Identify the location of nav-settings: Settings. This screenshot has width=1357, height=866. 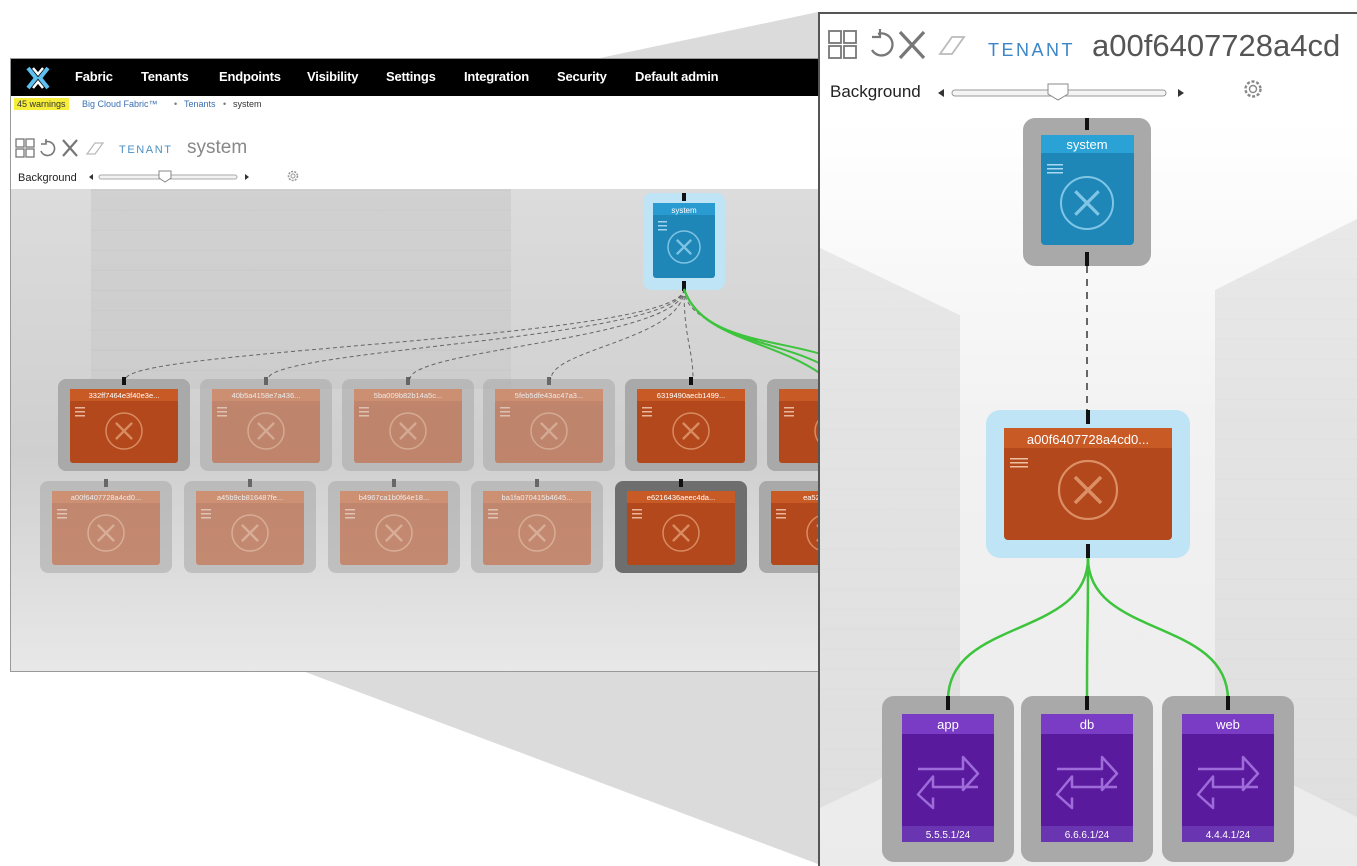
(411, 76).